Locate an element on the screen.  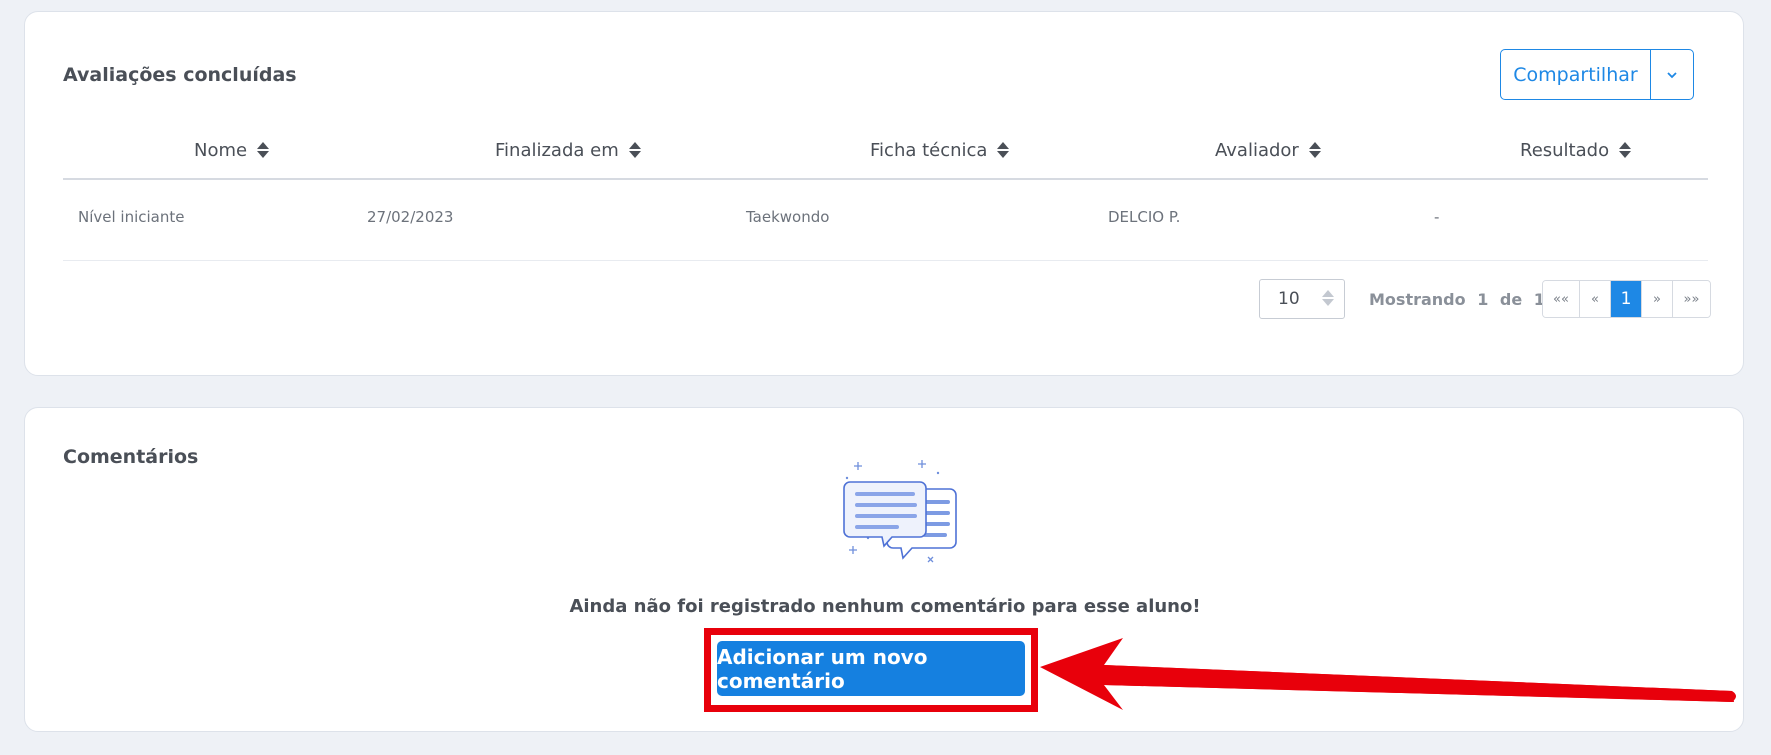
column-header-ficha: Ficha técnica is located at coordinates (940, 150).